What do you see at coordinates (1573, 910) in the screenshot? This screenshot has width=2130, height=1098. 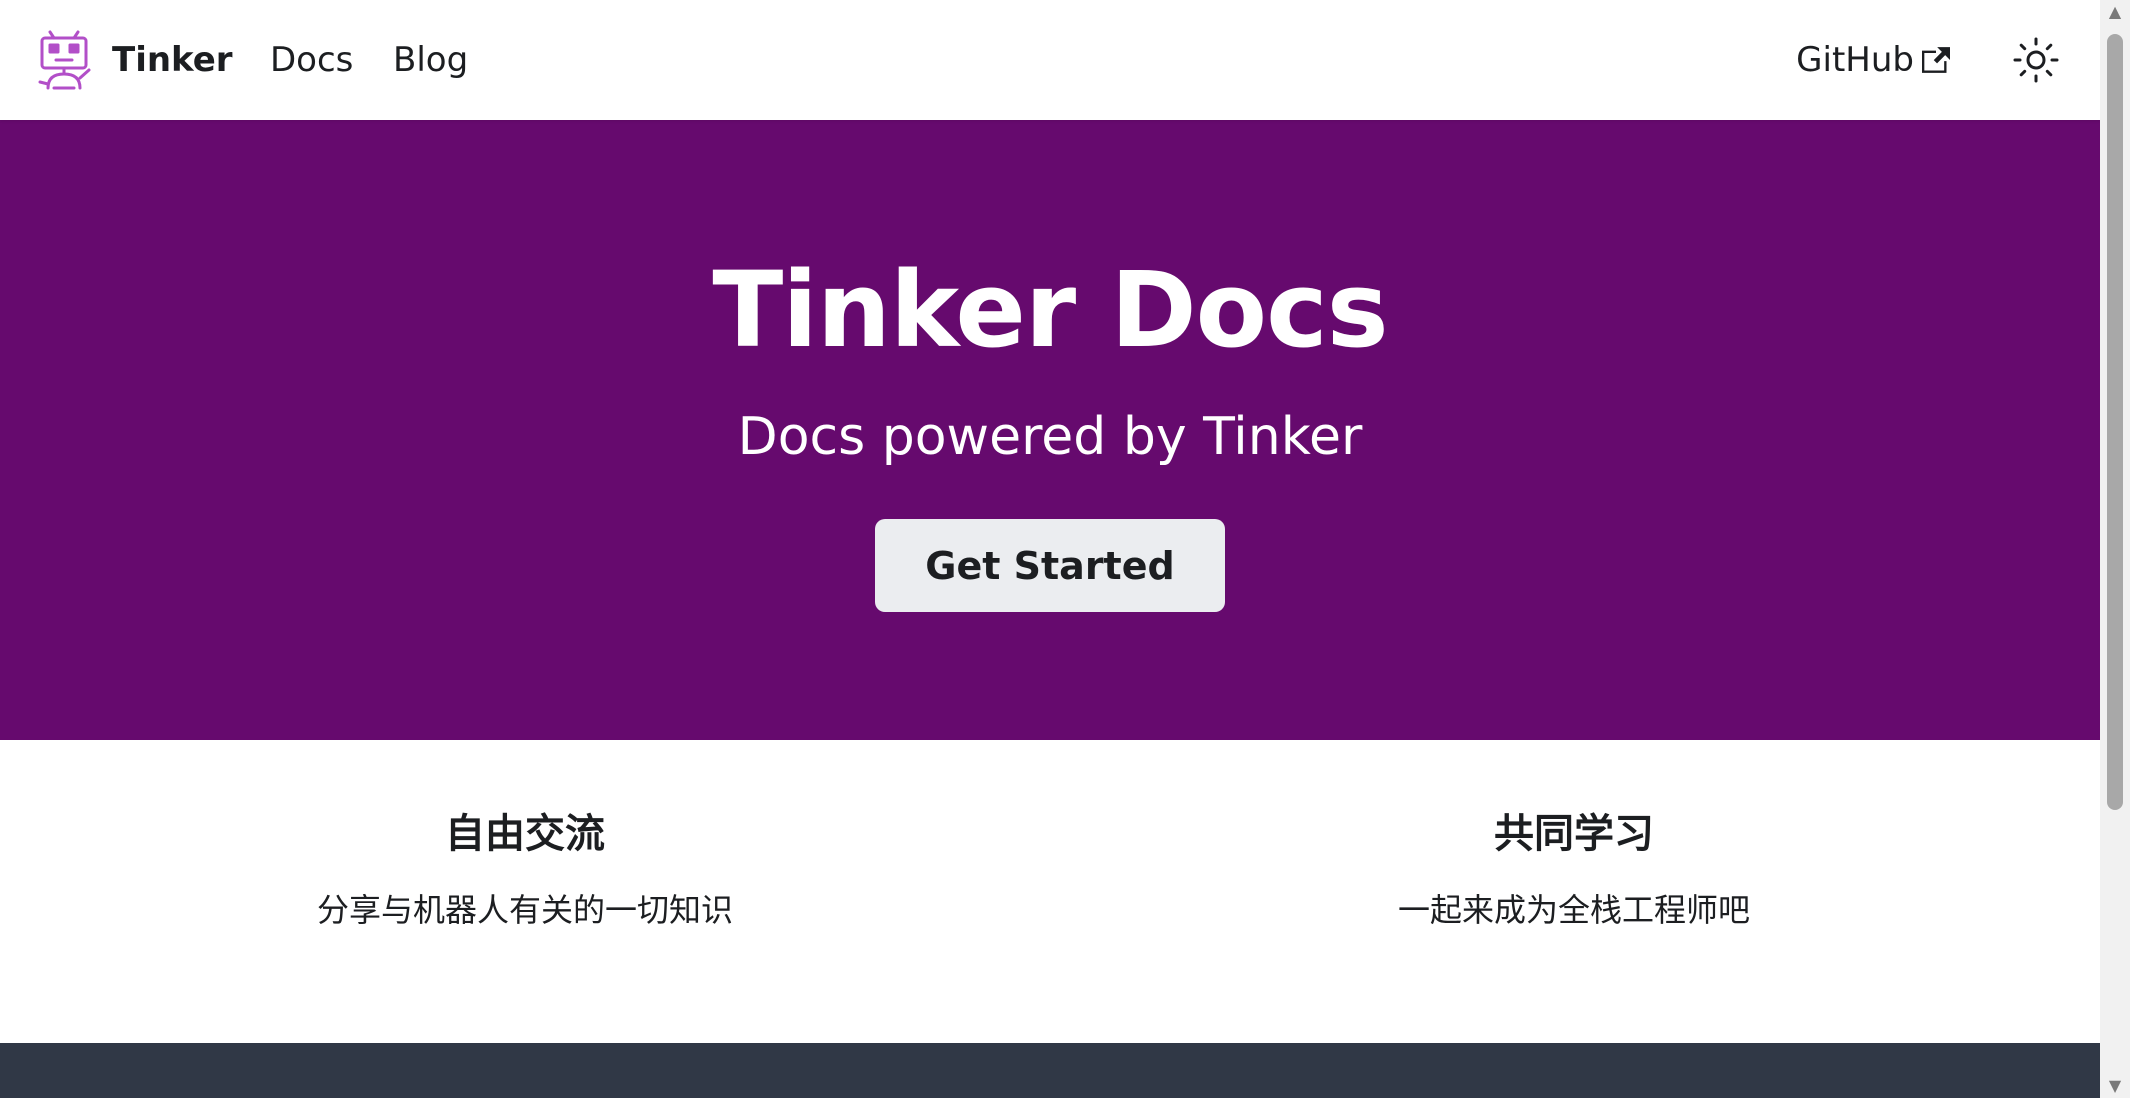 I see `feature-description: 一起来成为全栈工程师吧` at bounding box center [1573, 910].